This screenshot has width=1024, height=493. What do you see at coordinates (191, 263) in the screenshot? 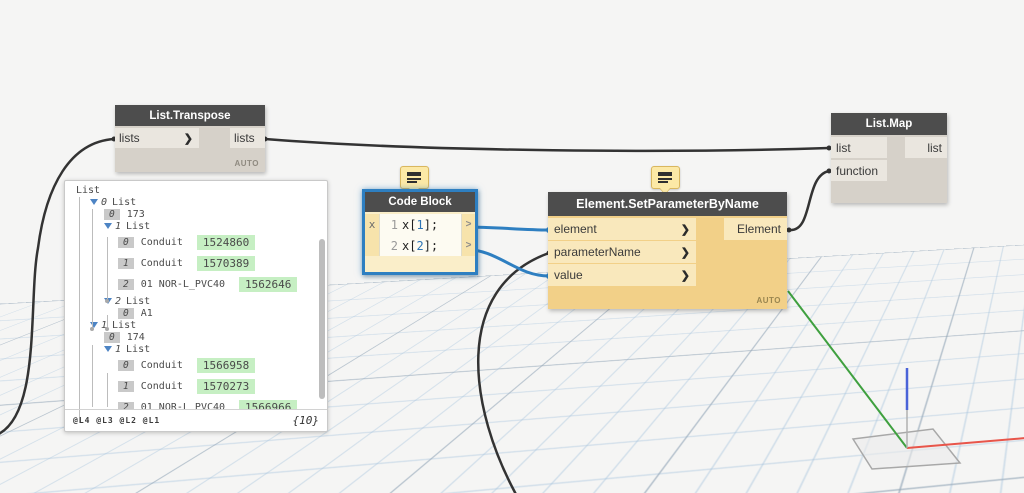
I see `tree-item: 1 Conduit 1570389` at bounding box center [191, 263].